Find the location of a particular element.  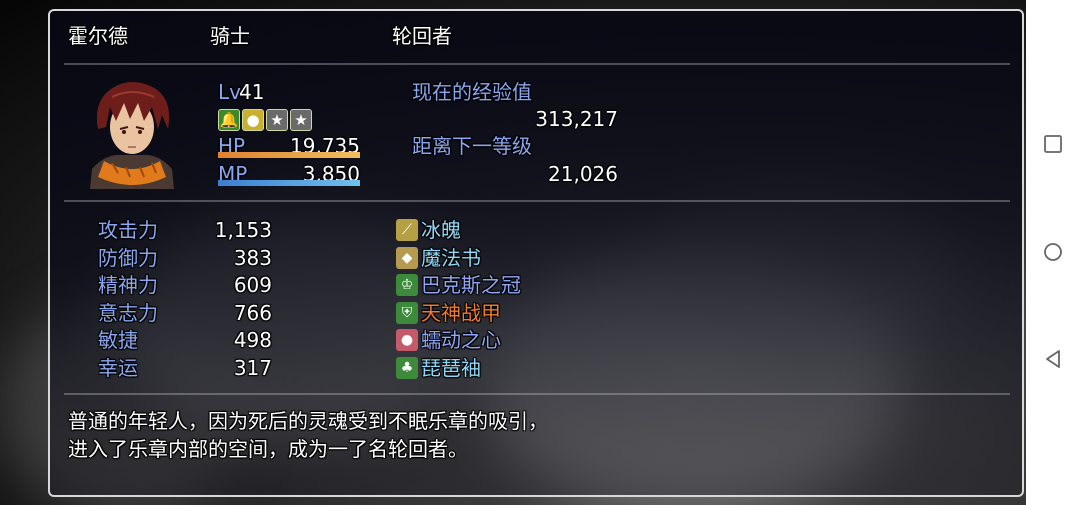

param-value: 317 is located at coordinates (252, 367).